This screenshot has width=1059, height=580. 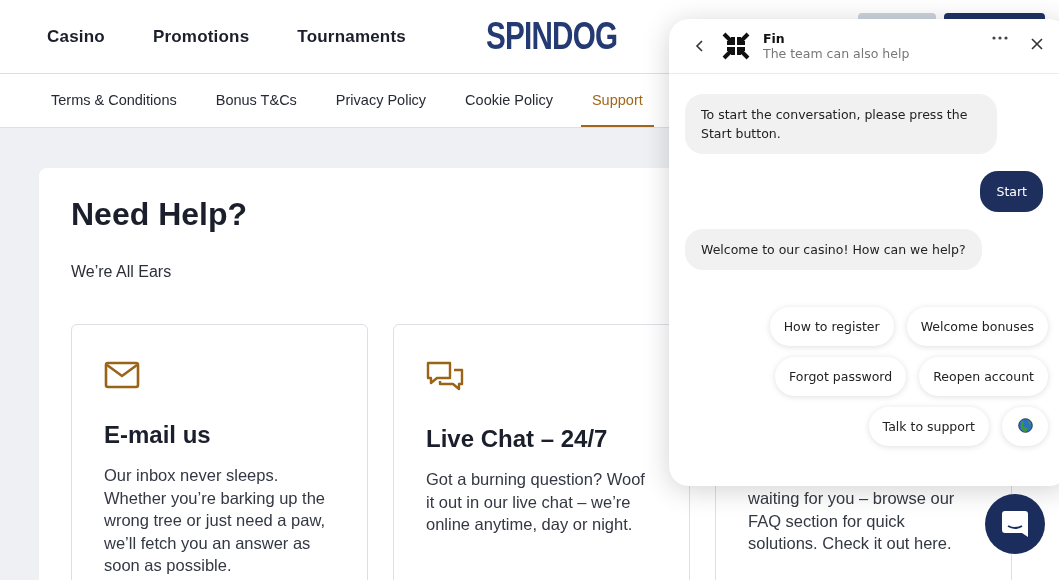 I want to click on quick-reply: Talk to support, so click(x=928, y=426).